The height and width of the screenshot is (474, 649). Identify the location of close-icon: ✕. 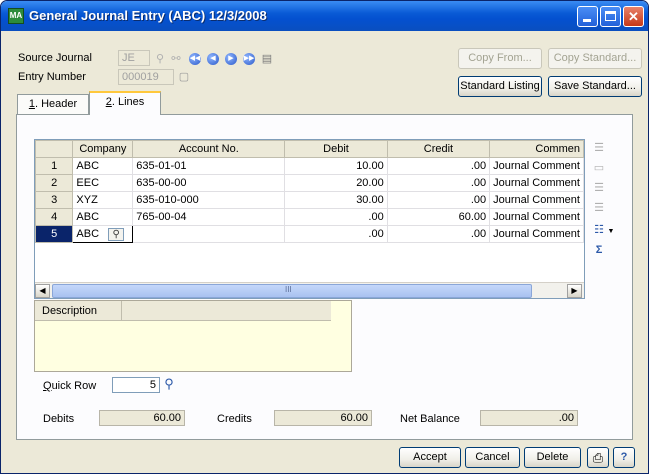
(633, 16).